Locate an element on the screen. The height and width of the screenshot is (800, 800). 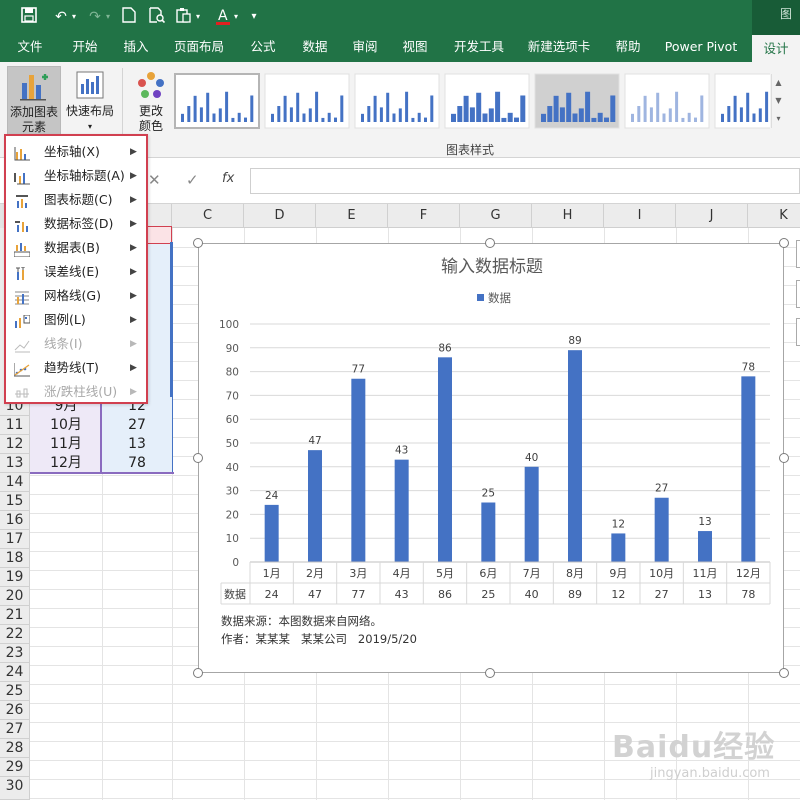
chart-style-gallery is located at coordinates (470, 97).